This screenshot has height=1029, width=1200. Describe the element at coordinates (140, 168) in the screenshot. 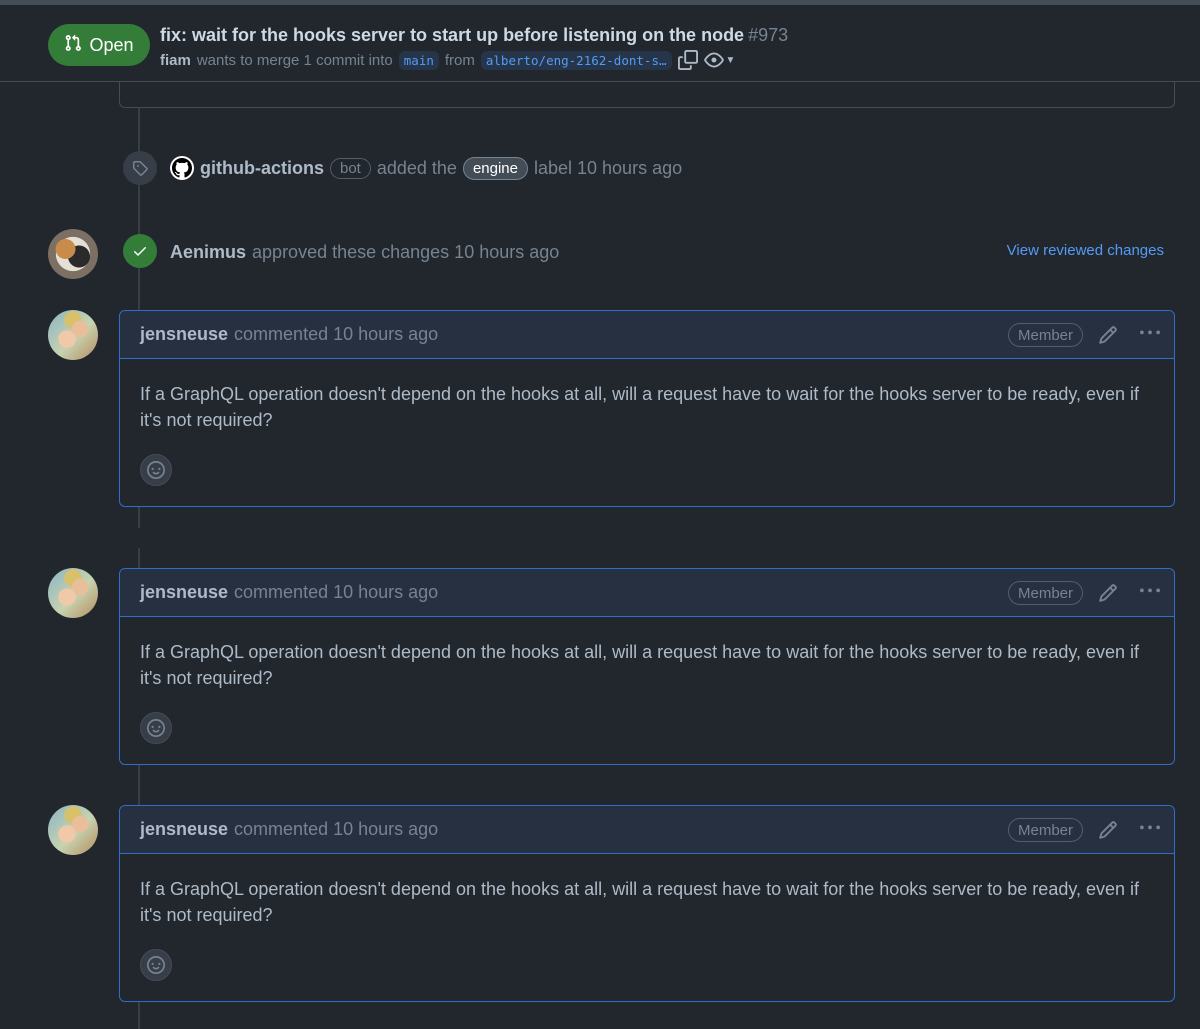

I see `tag-icon` at that location.